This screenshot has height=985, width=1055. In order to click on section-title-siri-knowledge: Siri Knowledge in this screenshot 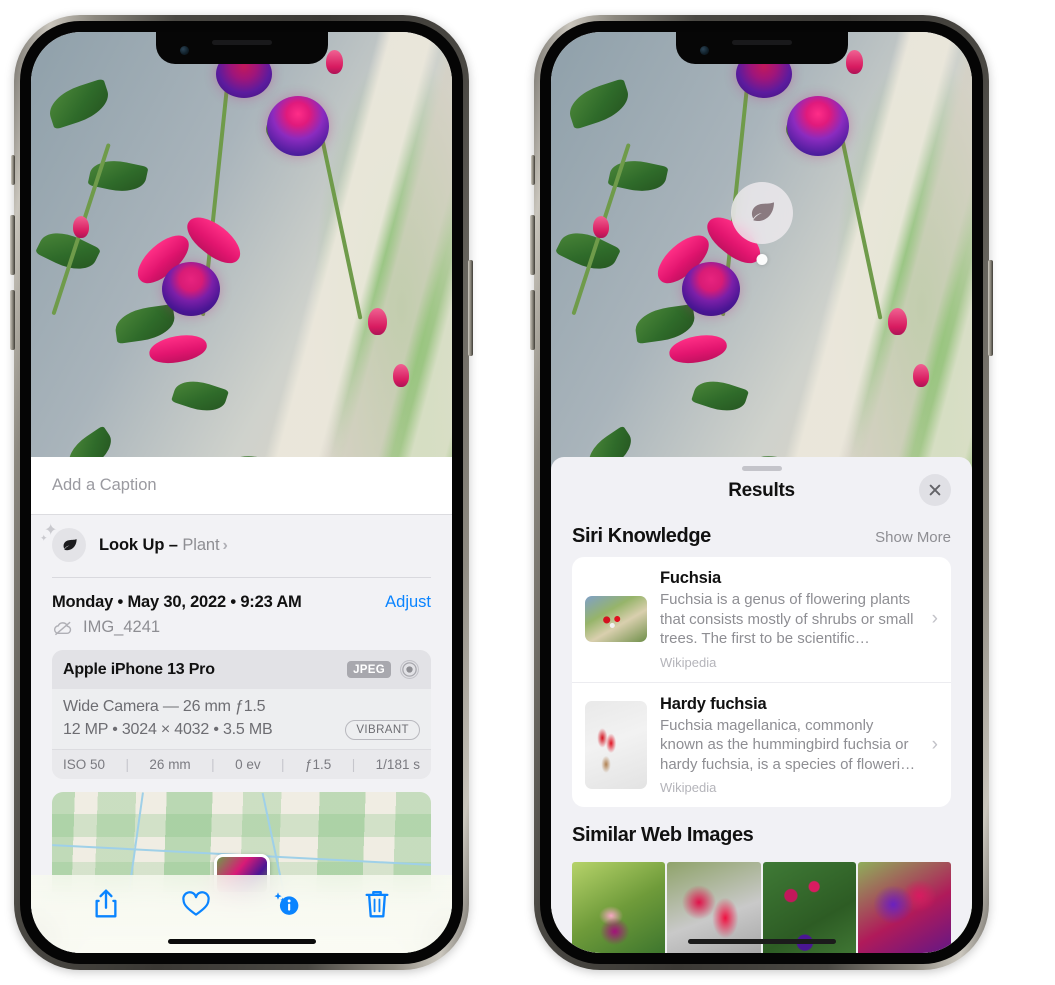, I will do `click(641, 536)`.